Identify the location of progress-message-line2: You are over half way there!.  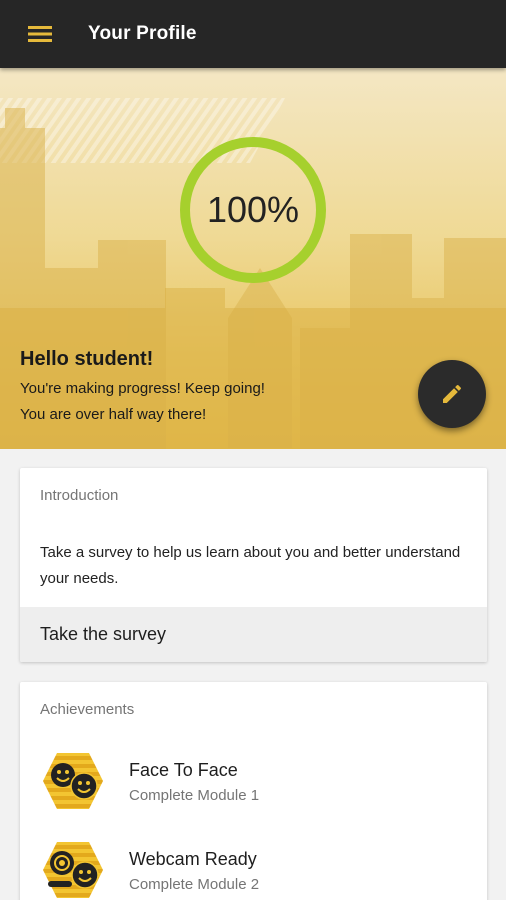
(113, 414).